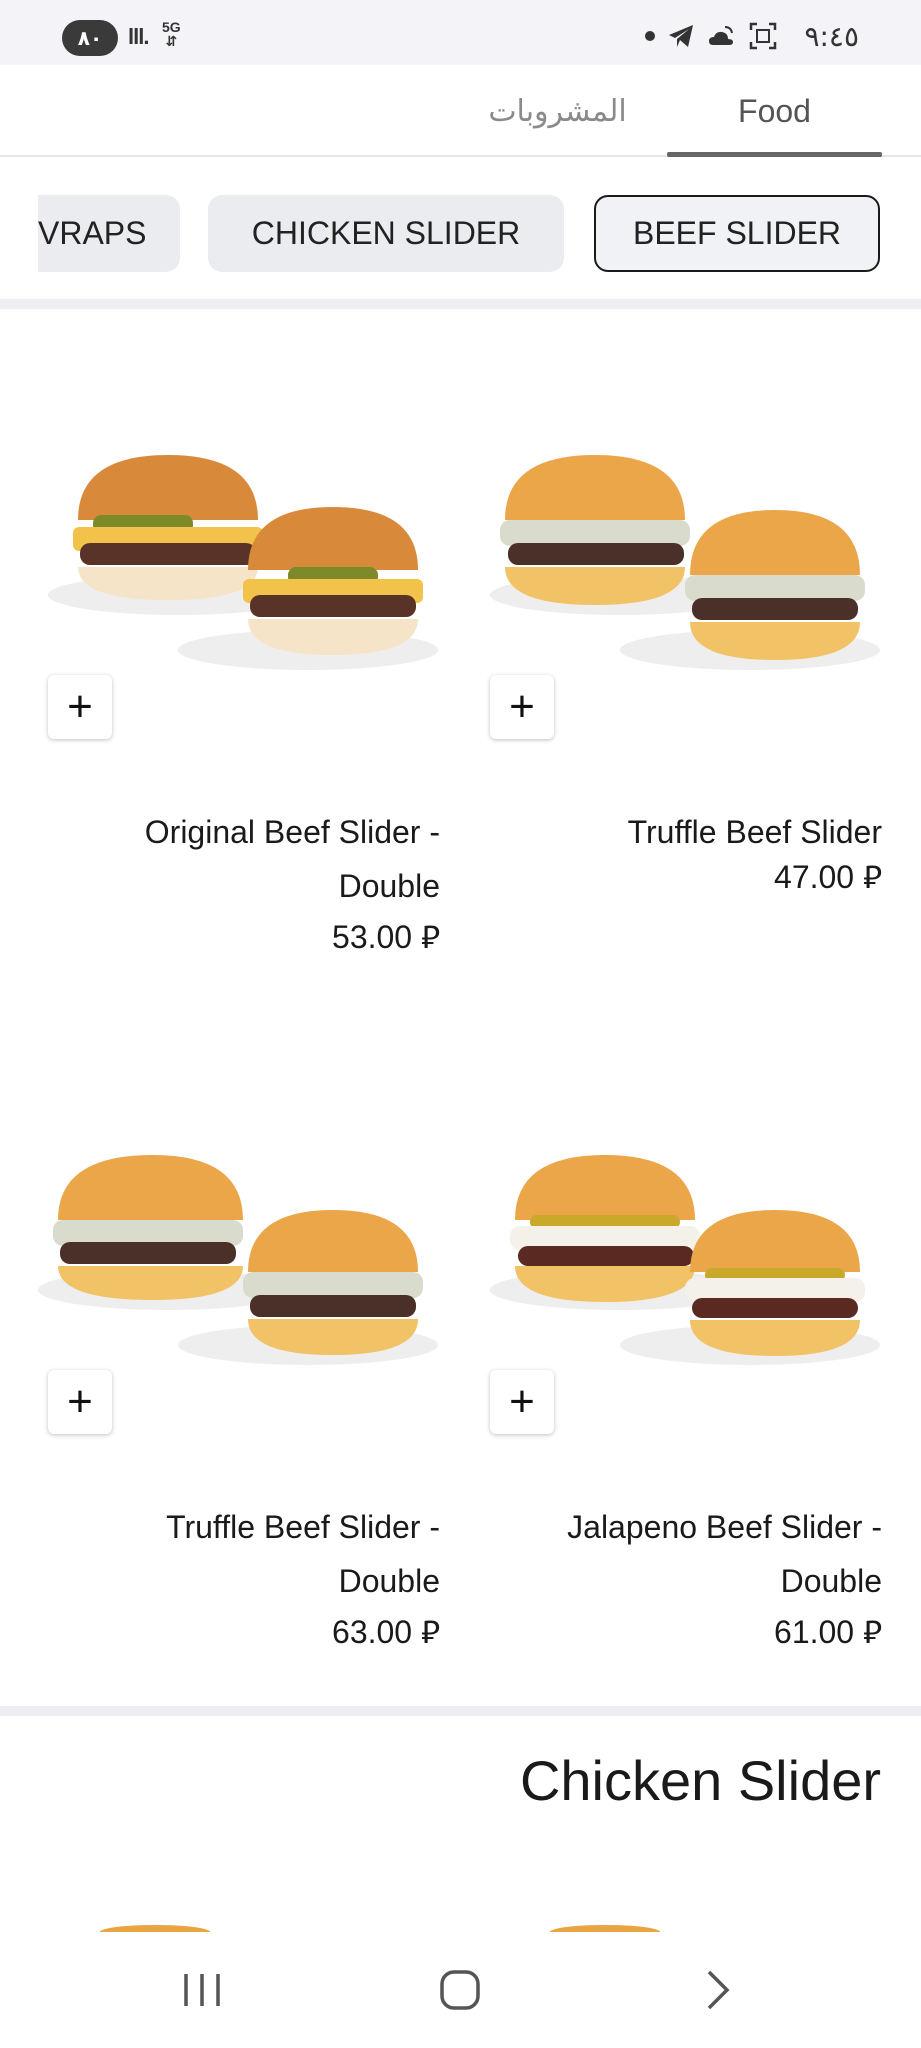 The width and height of the screenshot is (921, 2048). I want to click on recent-apps-button, so click(202, 1990).